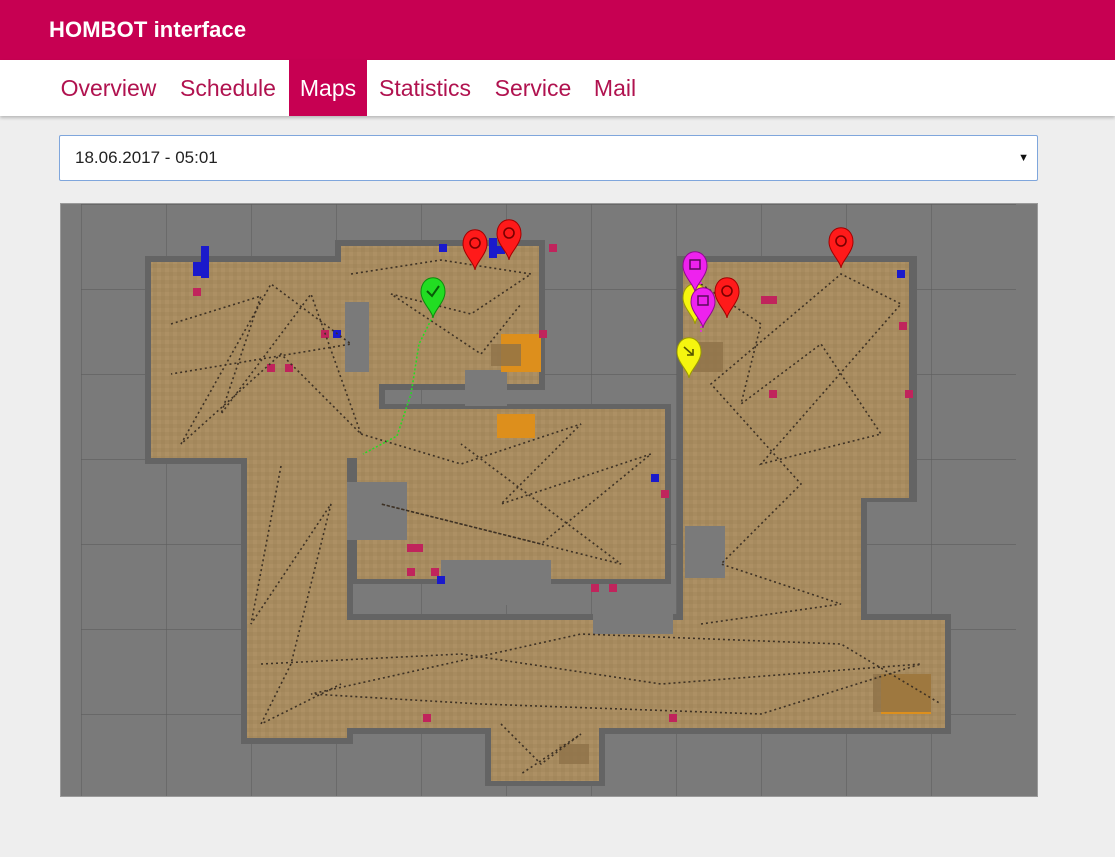 The height and width of the screenshot is (857, 1115). Describe the element at coordinates (533, 88) in the screenshot. I see `tab-service: Service` at that location.